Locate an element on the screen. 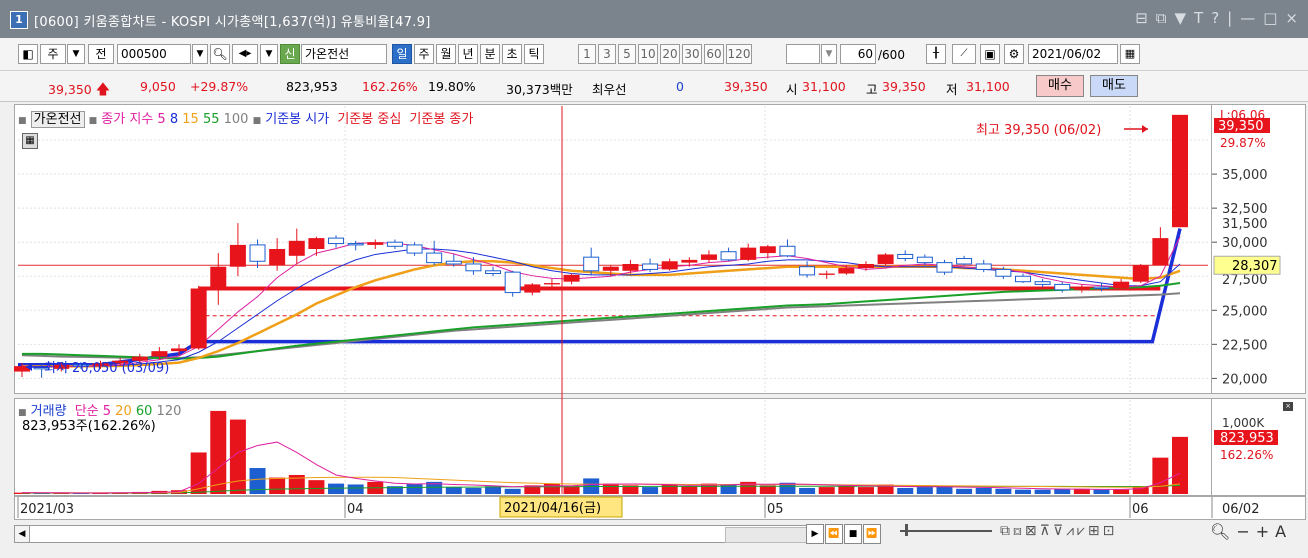 The height and width of the screenshot is (558, 1308). speed-slider is located at coordinates (946, 531).